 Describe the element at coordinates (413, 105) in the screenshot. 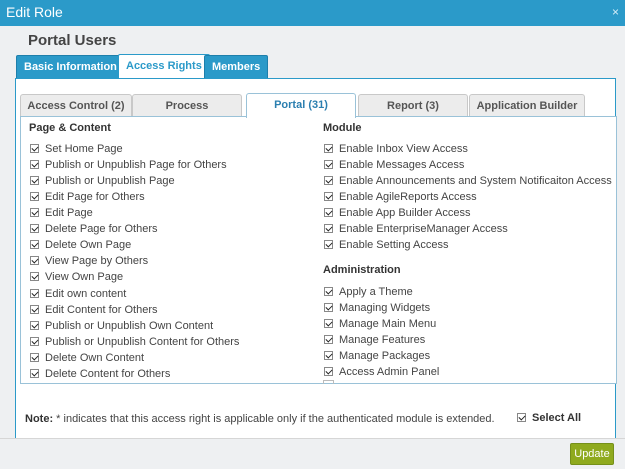

I see `subtab-report: Report (3)` at that location.